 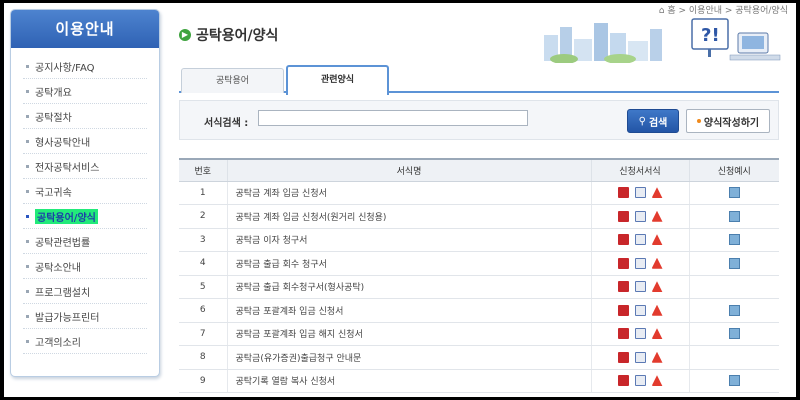 What do you see at coordinates (479, 381) in the screenshot?
I see `table-row: 9 공탁기록 열람 복사 신청서` at bounding box center [479, 381].